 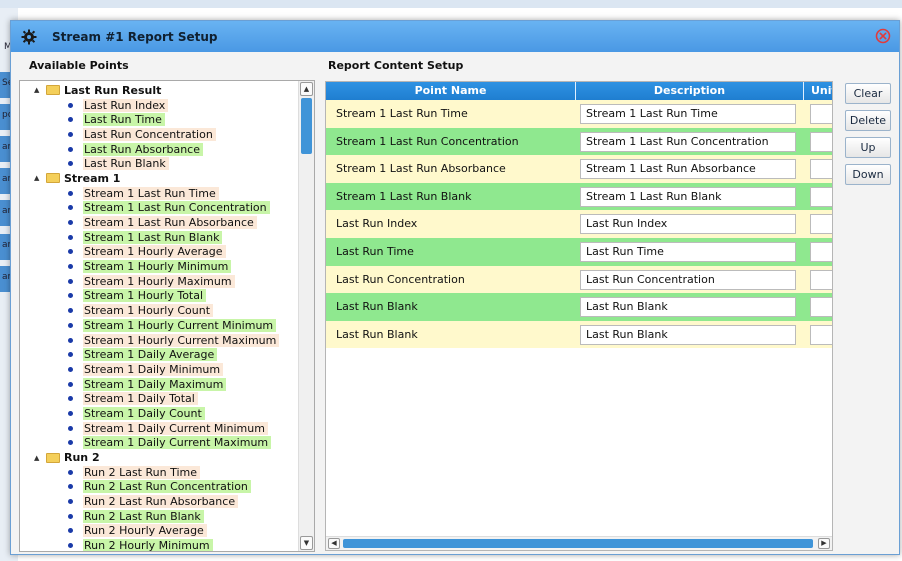 What do you see at coordinates (688, 141) in the screenshot?
I see `description-field: Stream 1 Last Run Concentration` at bounding box center [688, 141].